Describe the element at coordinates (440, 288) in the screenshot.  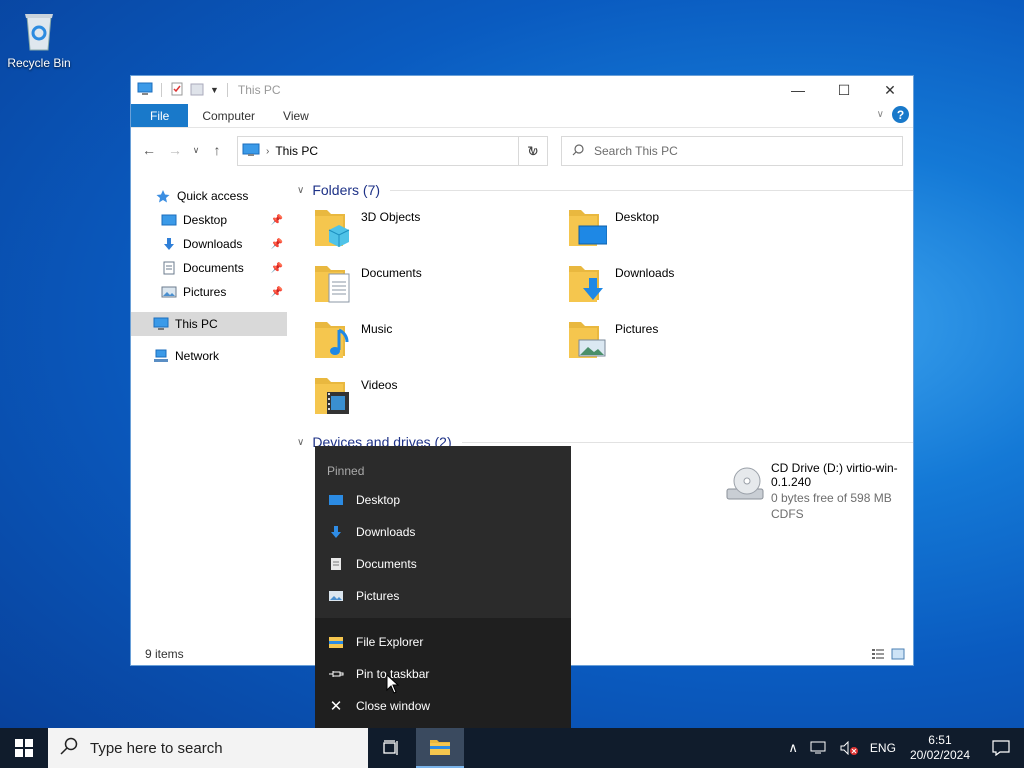
I see `folder-documents: Documents` at that location.